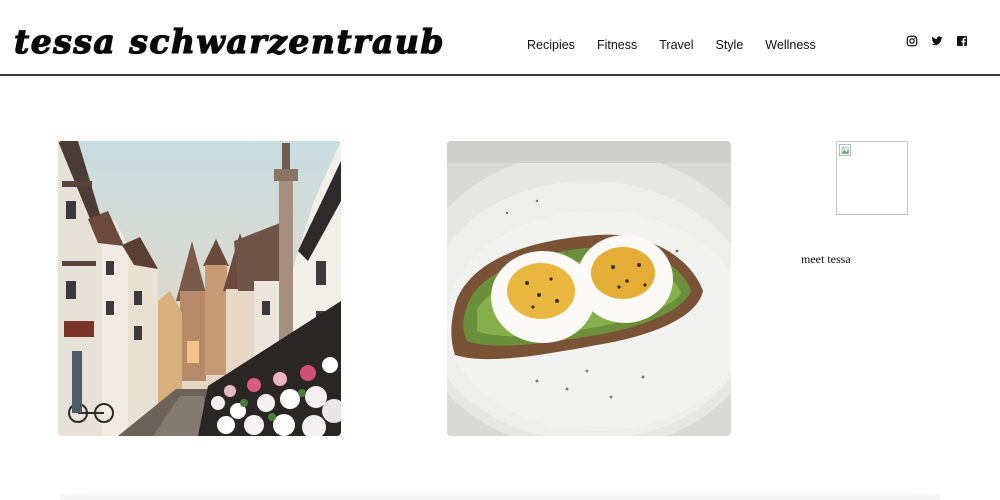 Image resolution: width=1000 pixels, height=500 pixels. What do you see at coordinates (229, 41) in the screenshot?
I see `site-logo: tessa schwarzentraub` at bounding box center [229, 41].